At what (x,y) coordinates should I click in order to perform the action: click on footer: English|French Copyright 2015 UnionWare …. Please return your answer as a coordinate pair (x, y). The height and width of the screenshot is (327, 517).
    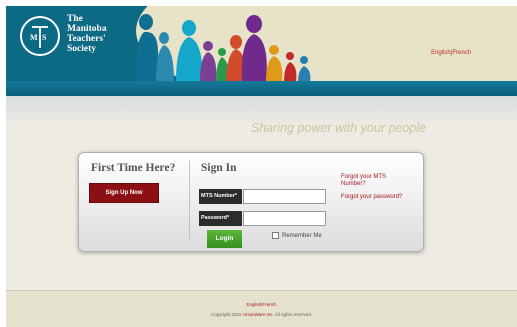
    Looking at the image, I should click on (261, 309).